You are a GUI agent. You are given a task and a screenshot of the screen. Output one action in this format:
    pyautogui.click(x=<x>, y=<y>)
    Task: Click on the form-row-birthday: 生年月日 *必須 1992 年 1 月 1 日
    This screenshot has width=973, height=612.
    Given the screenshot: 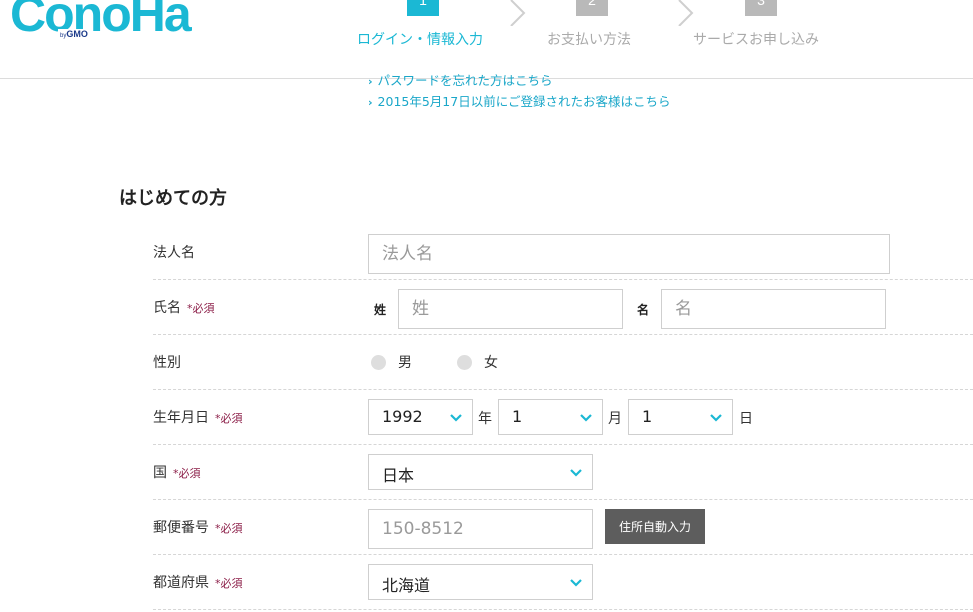 What is the action you would take?
    pyautogui.click(x=563, y=417)
    